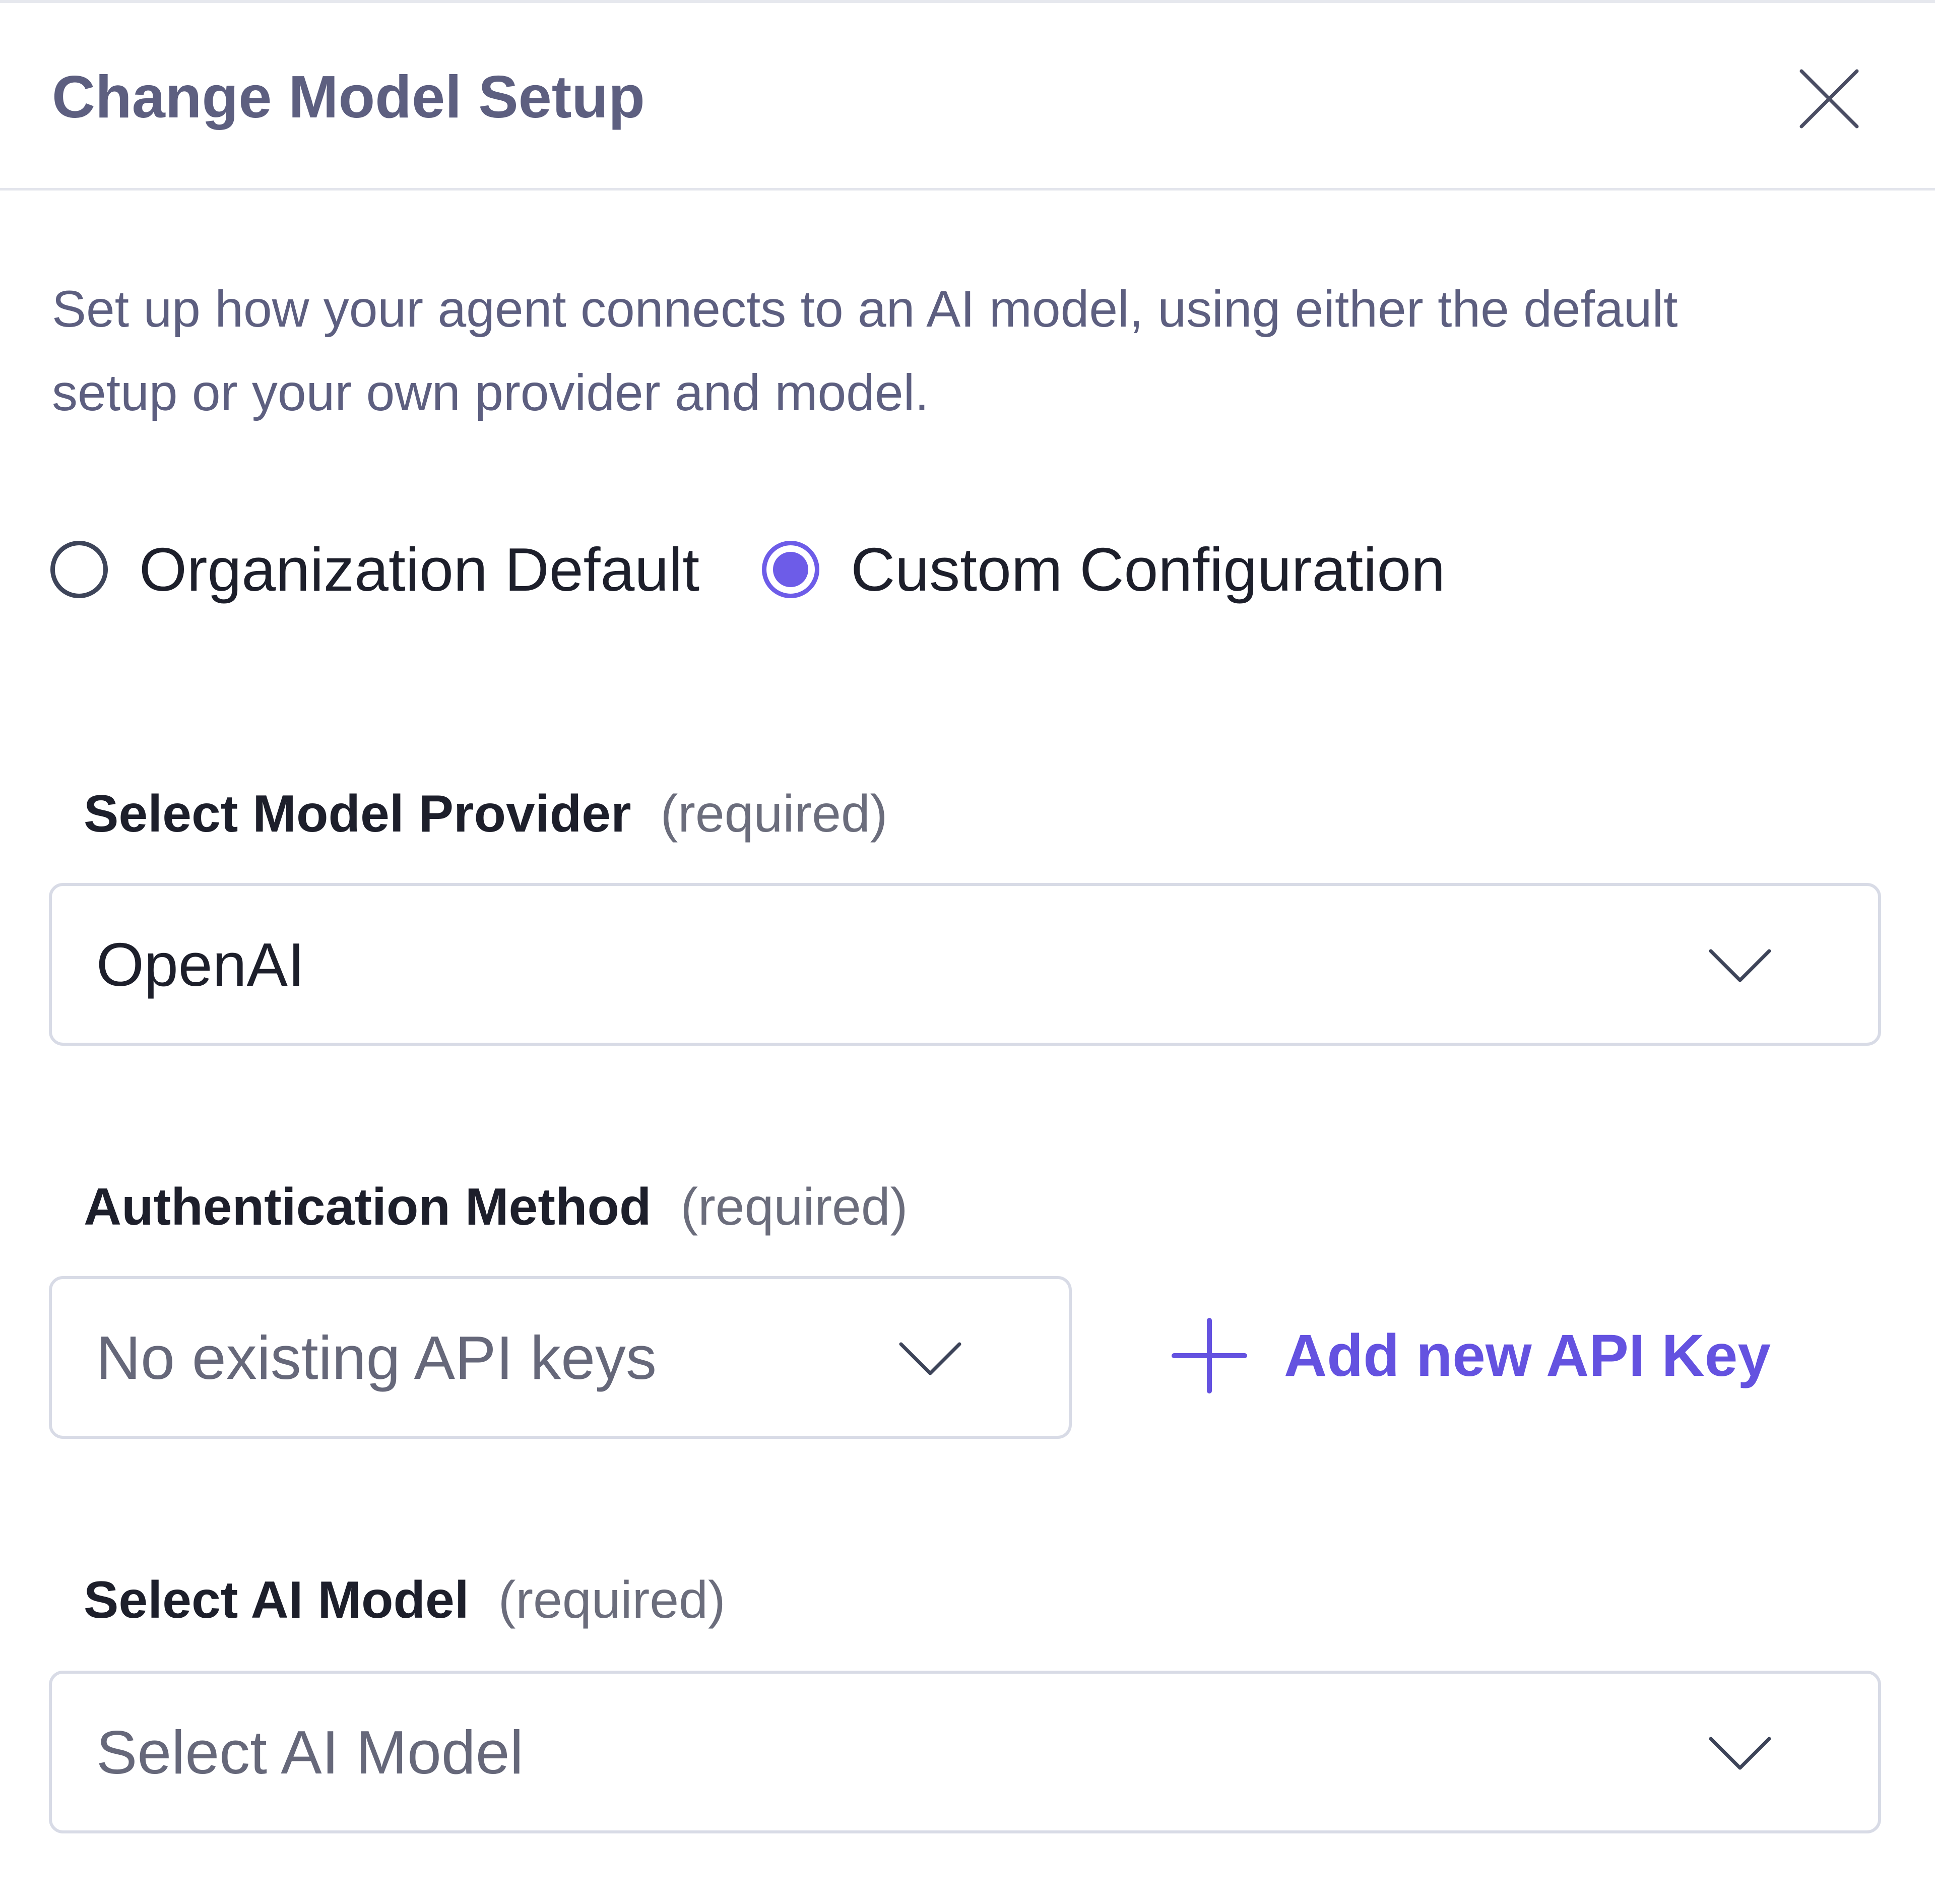  Describe the element at coordinates (1209, 1355) in the screenshot. I see `plus-icon` at that location.